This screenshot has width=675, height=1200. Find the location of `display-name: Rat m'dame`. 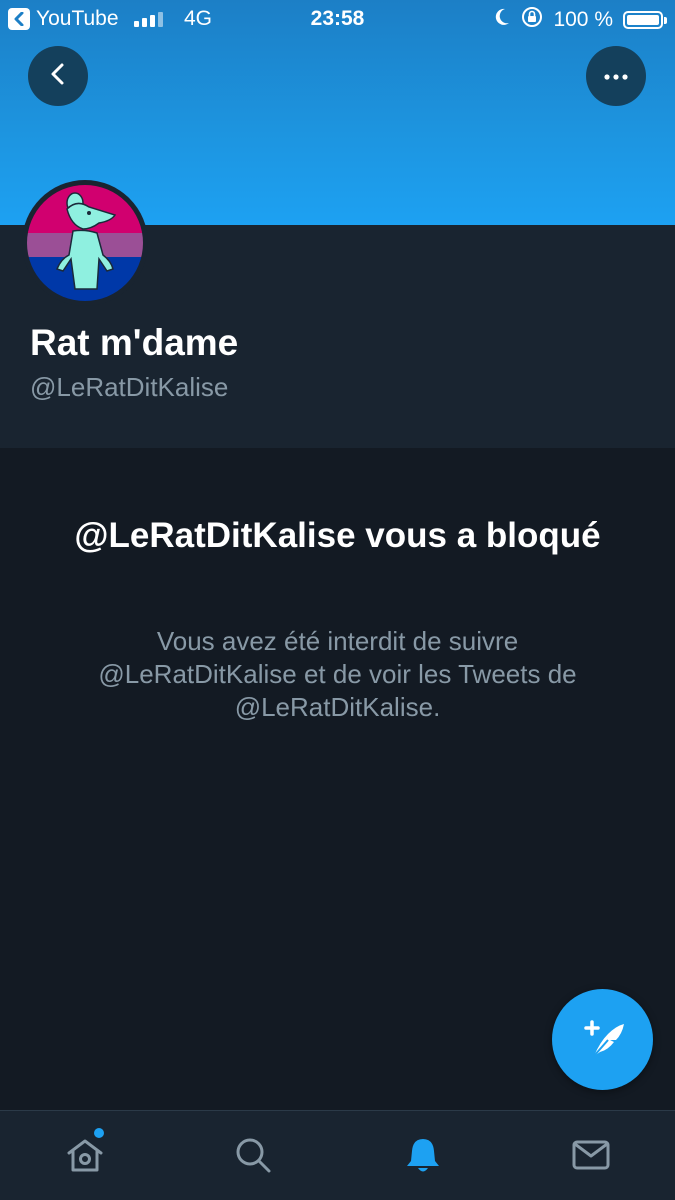

display-name: Rat m'dame is located at coordinates (134, 342).